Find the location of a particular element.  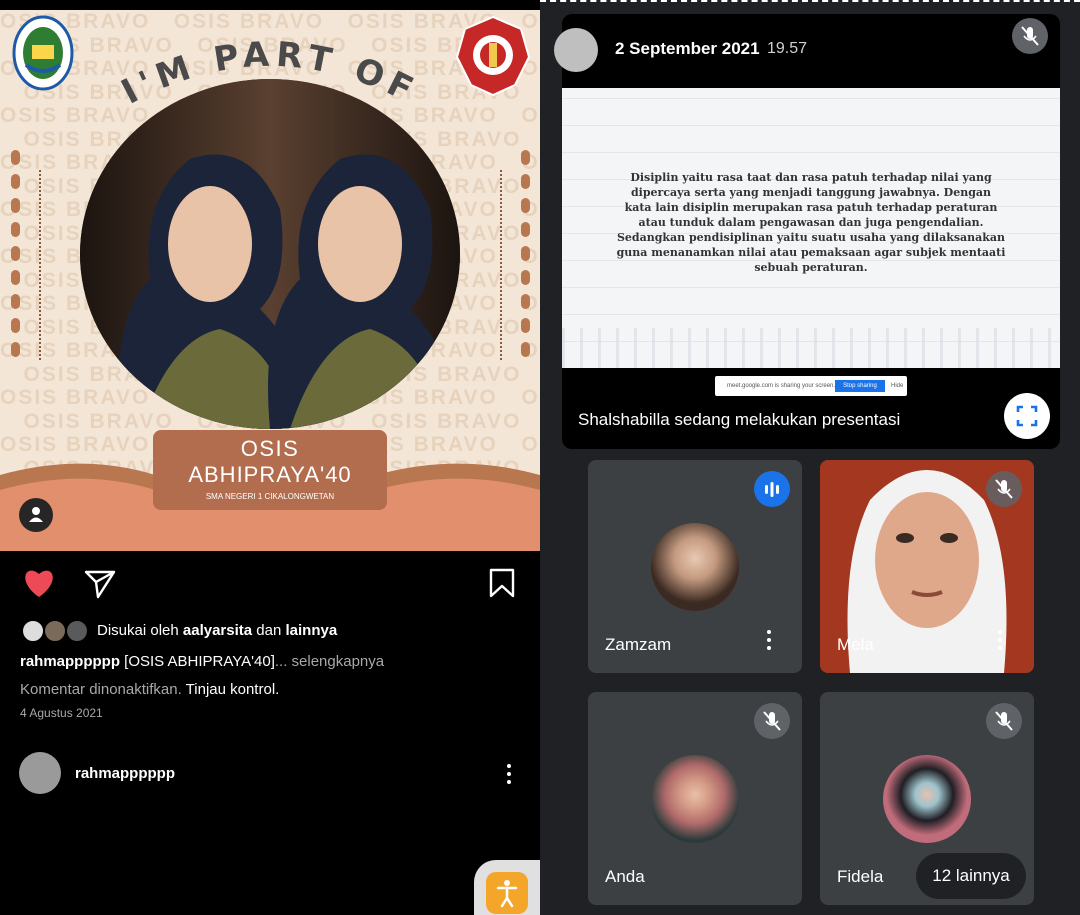

poster-photo is located at coordinates (270, 254).